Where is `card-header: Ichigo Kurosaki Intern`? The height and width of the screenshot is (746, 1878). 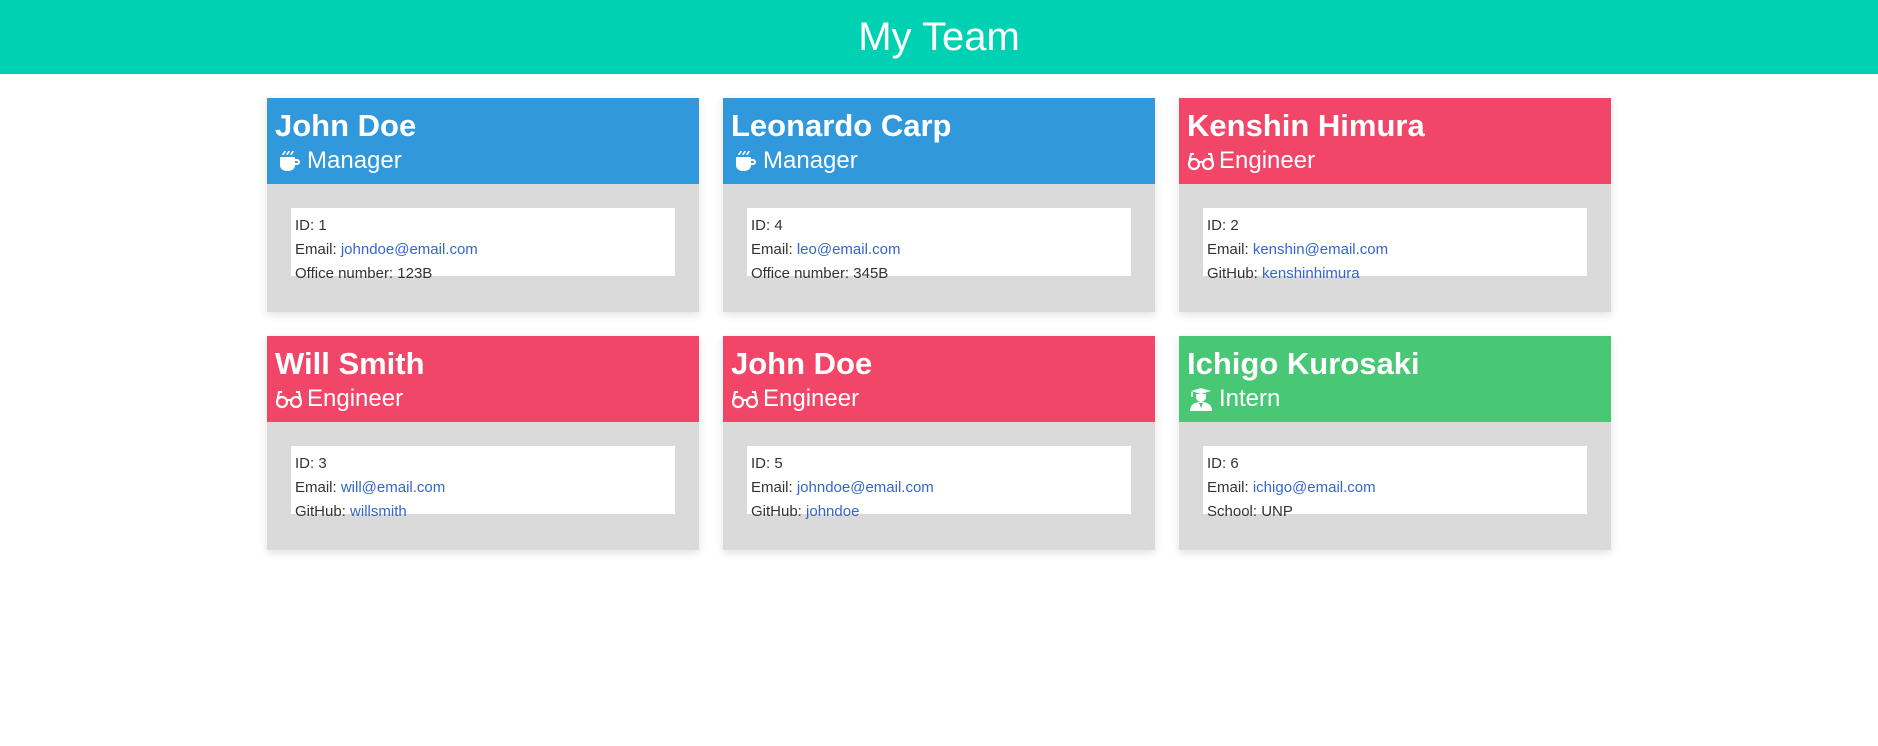 card-header: Ichigo Kurosaki Intern is located at coordinates (1395, 379).